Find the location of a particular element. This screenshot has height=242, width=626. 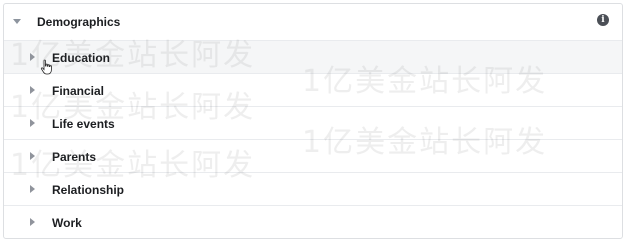

list-item-life-events: Life events is located at coordinates (313, 122).